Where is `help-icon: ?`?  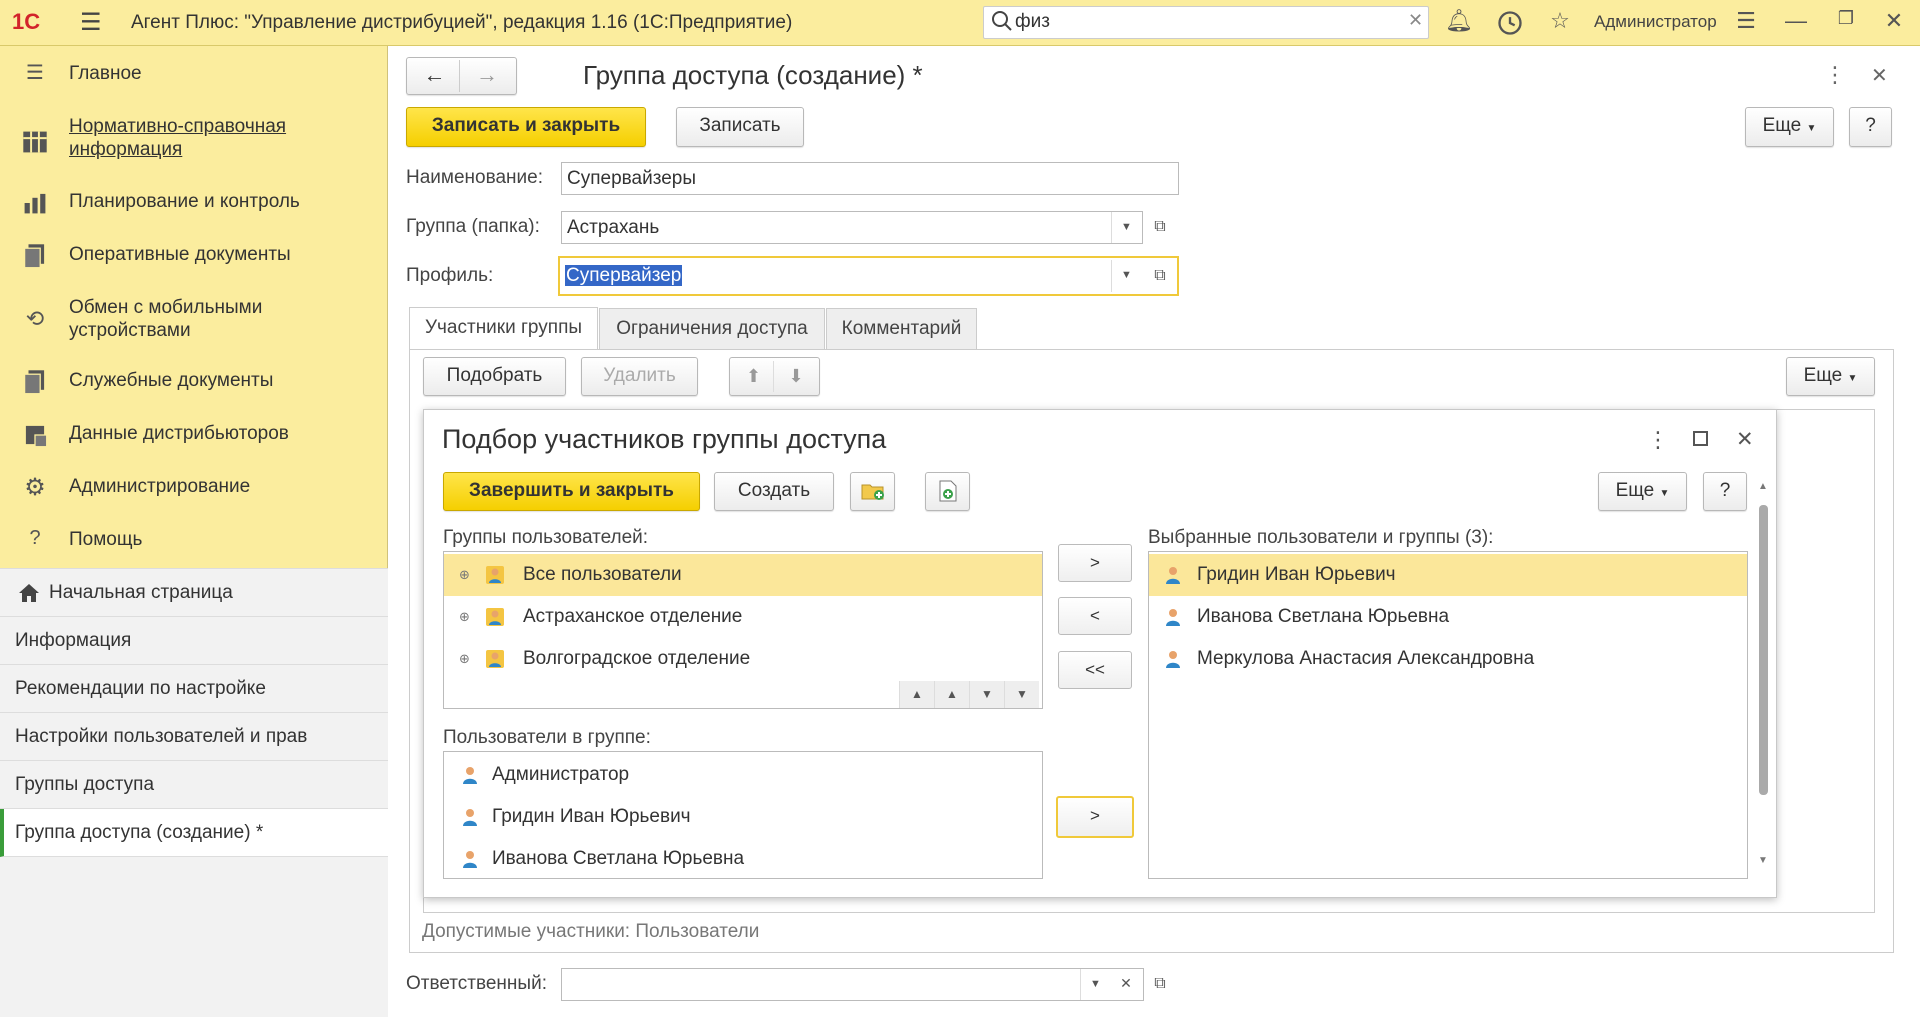 help-icon: ? is located at coordinates (35, 538).